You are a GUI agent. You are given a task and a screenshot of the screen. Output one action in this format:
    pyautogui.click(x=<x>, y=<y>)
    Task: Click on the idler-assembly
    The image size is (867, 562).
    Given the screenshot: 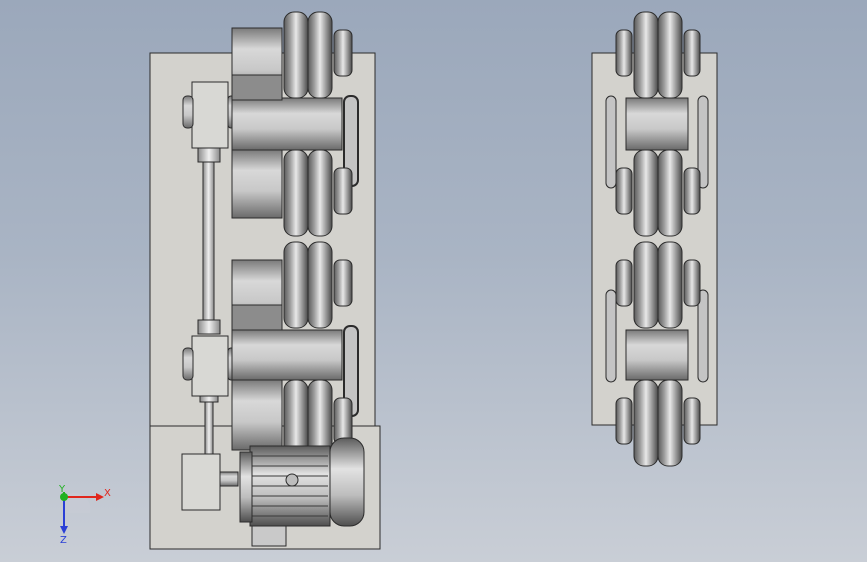 What is the action you would take?
    pyautogui.click(x=654, y=239)
    